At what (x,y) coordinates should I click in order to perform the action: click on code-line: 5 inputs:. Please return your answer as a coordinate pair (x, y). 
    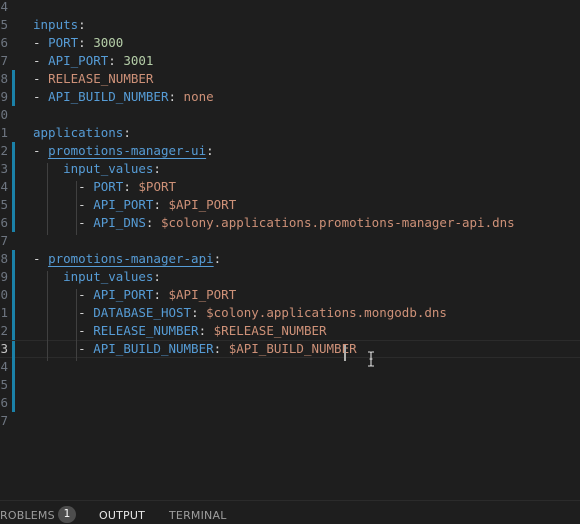
    Looking at the image, I should click on (290, 25).